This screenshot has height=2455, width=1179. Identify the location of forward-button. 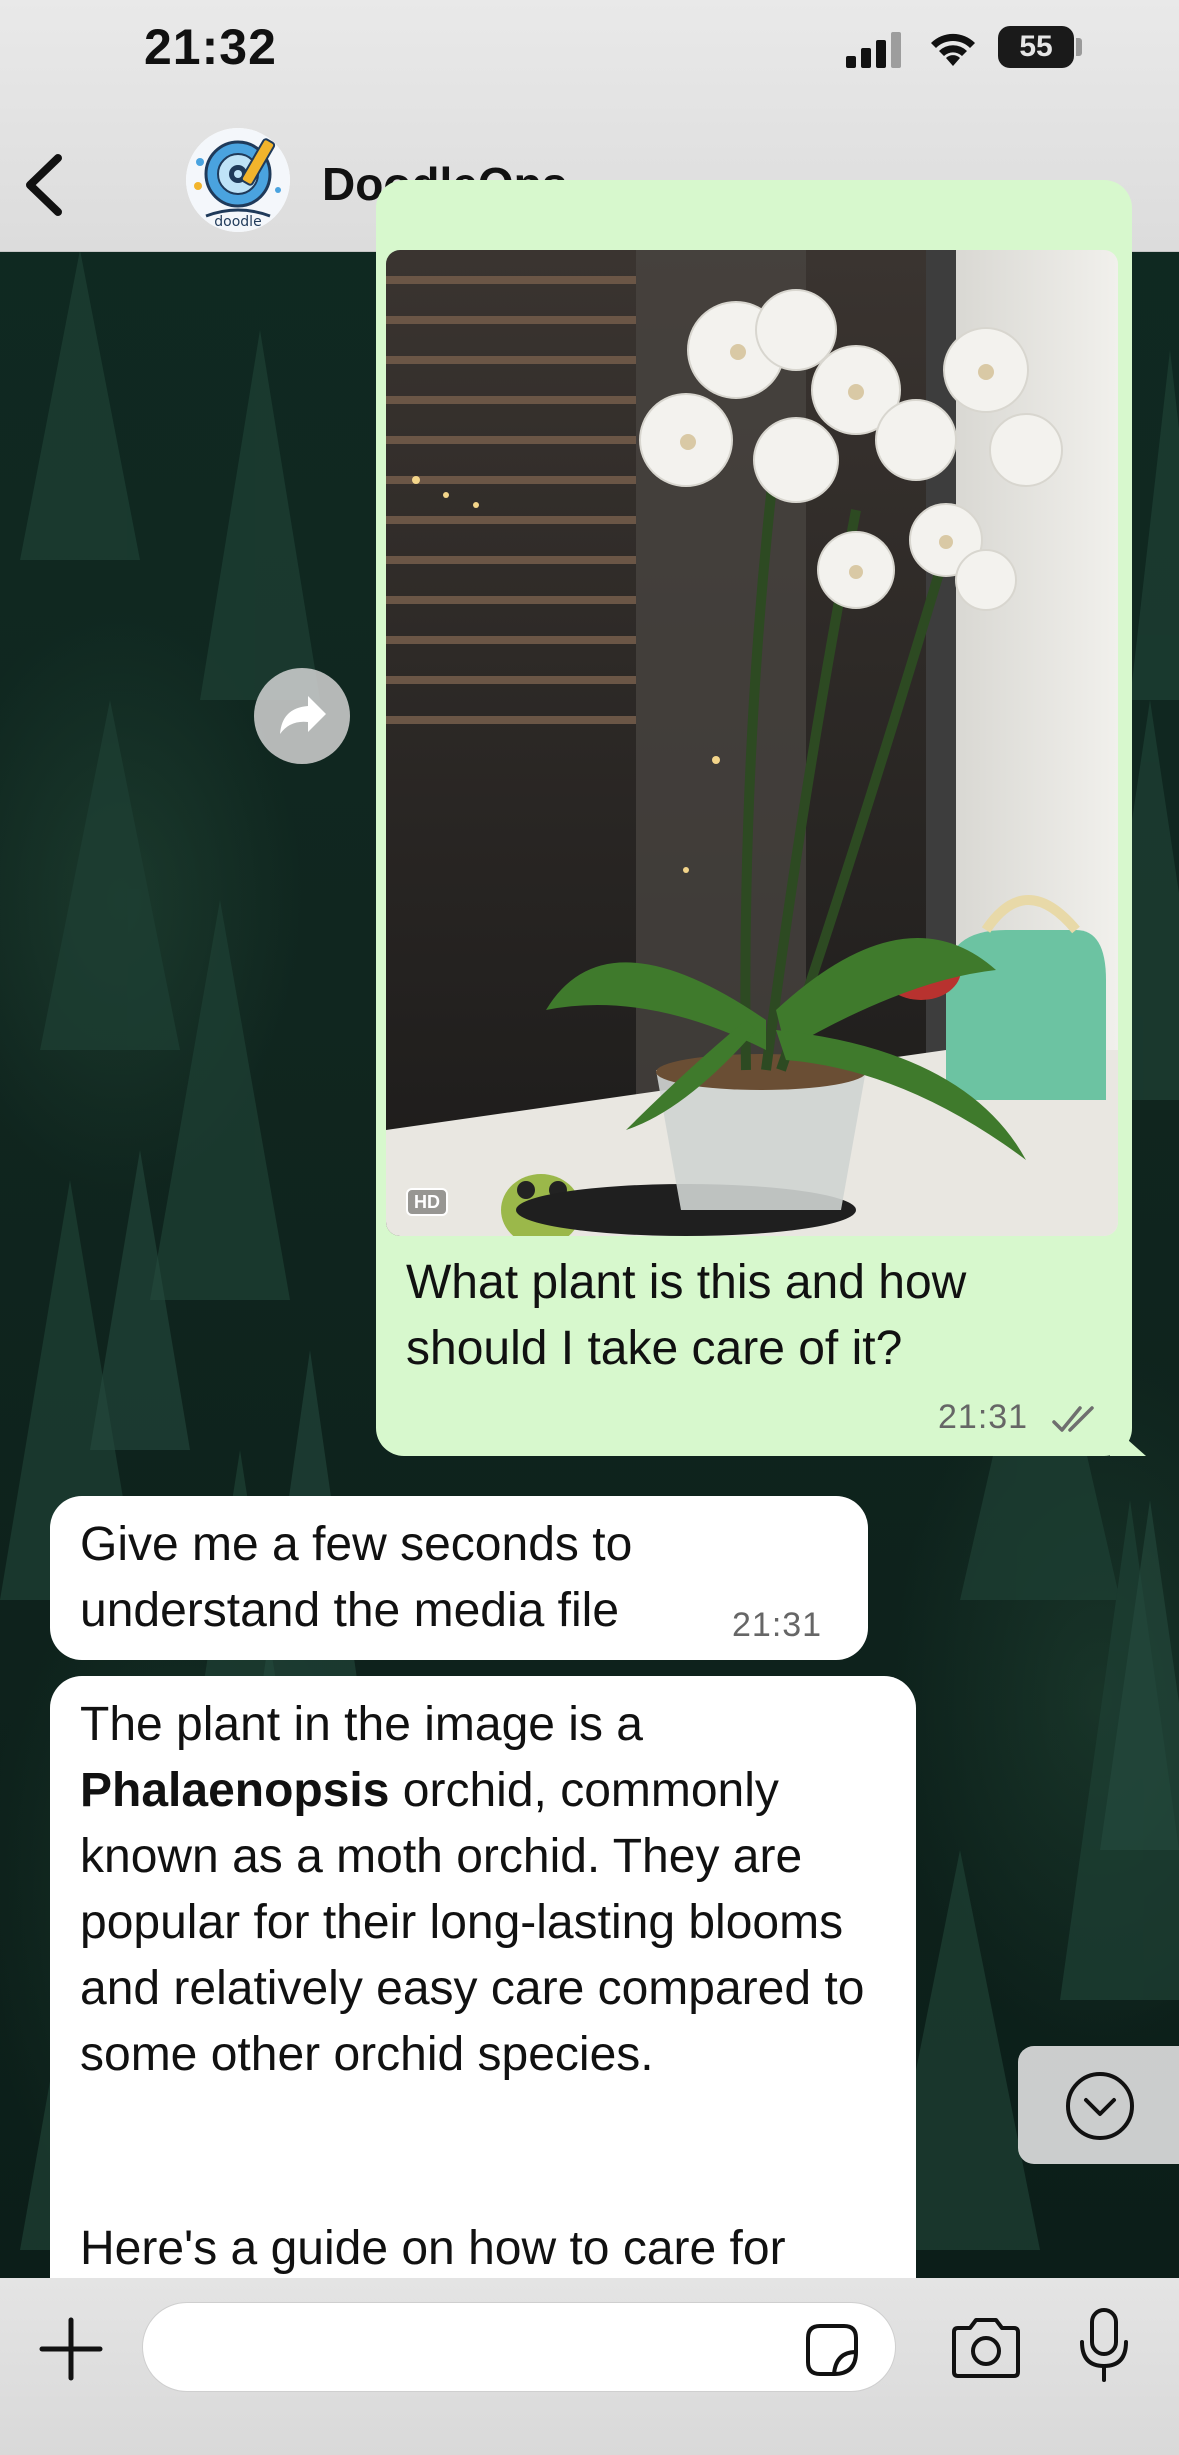
(302, 716).